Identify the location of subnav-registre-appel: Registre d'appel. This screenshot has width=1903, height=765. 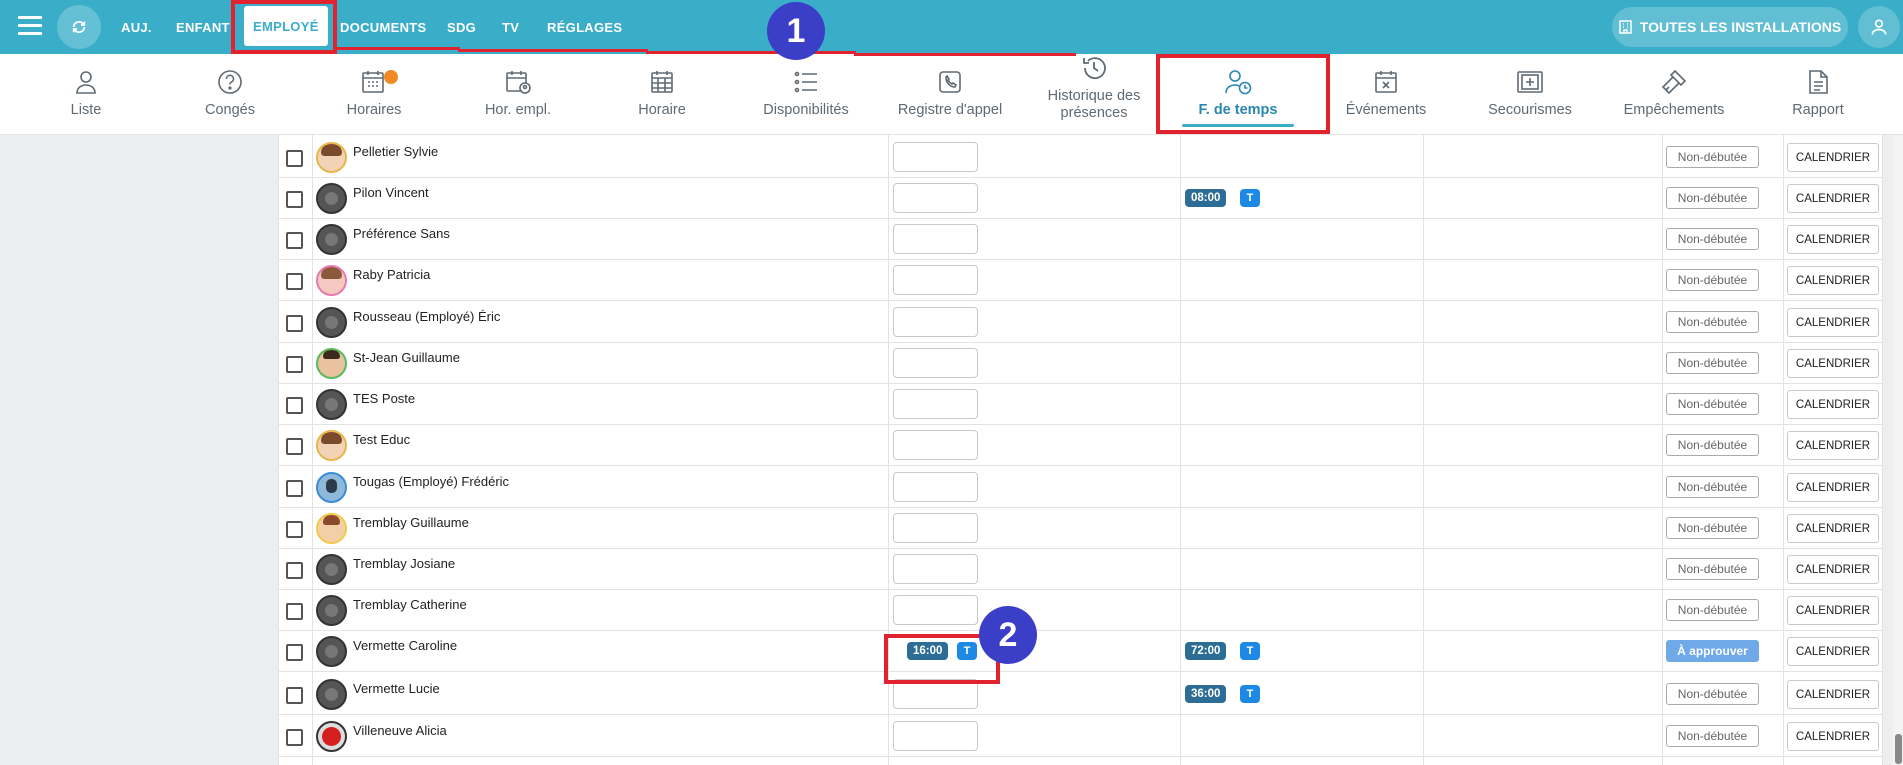
(950, 94).